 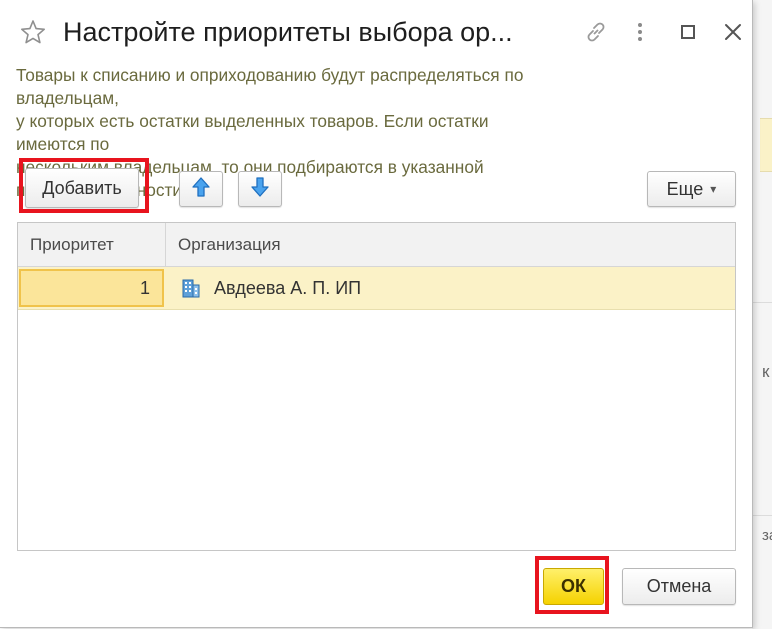 I want to click on arrow-up-icon, so click(x=201, y=189).